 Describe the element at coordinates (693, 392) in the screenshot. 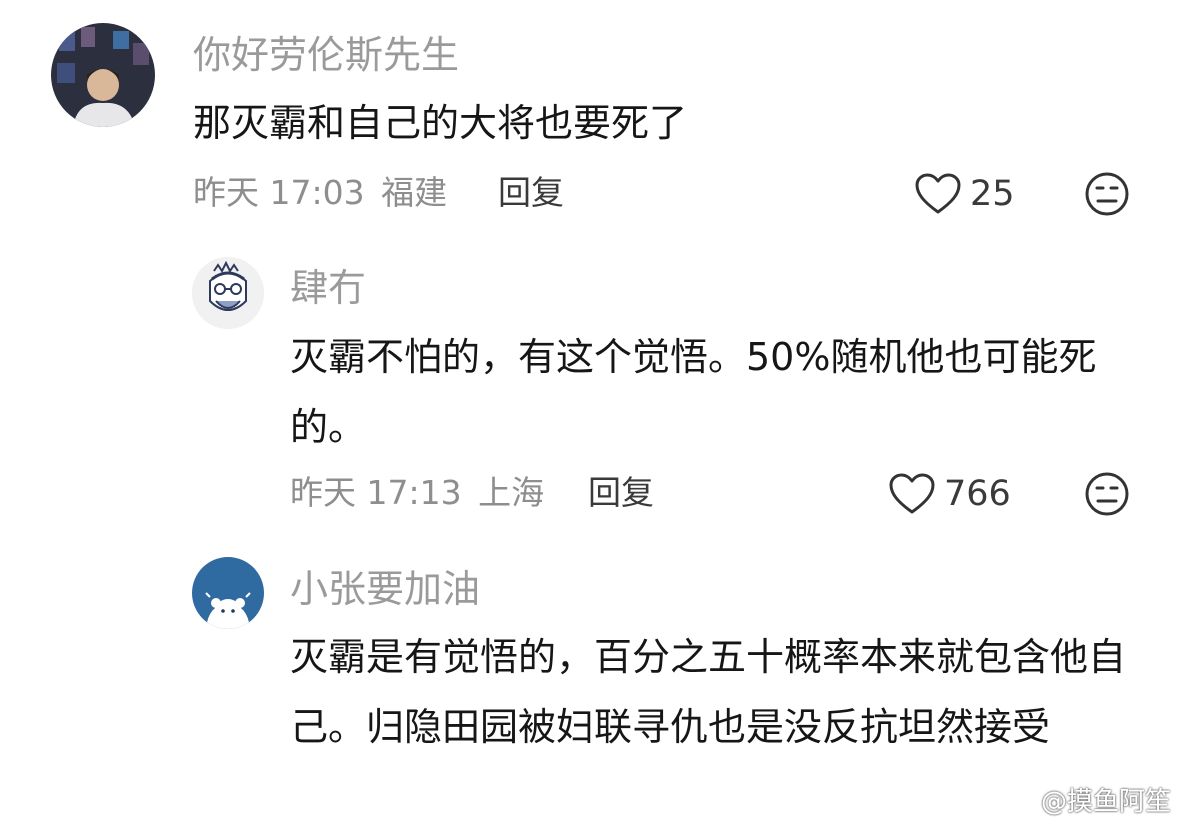

I see `comment-2-text: 灭霸不怕的，有这个觉悟。50%随机他也可能死的。` at that location.